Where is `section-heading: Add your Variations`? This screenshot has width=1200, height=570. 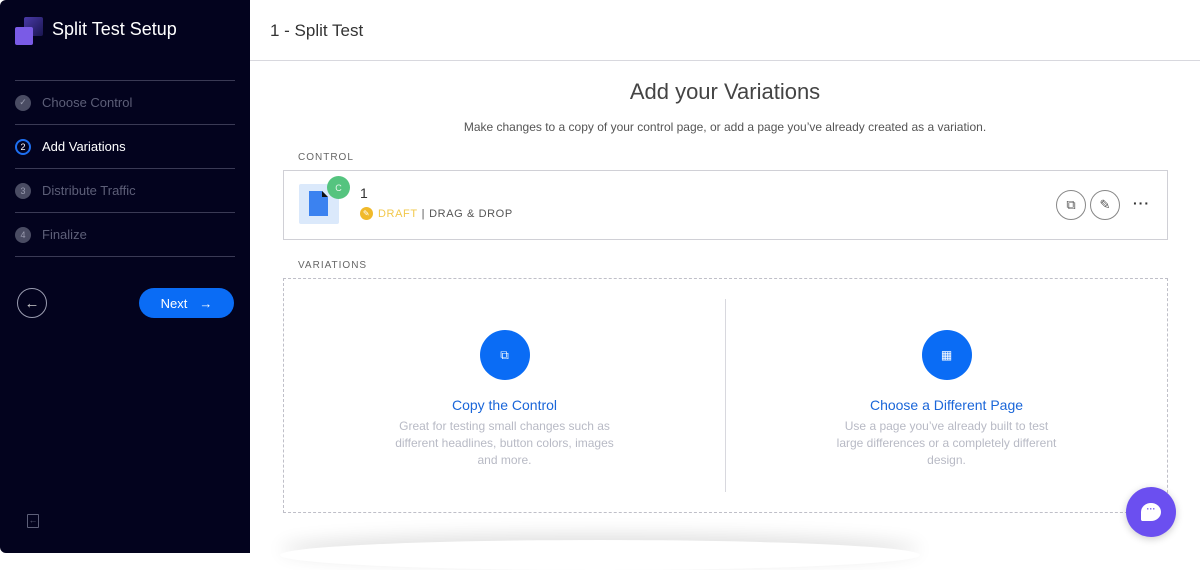
section-heading: Add your Variations is located at coordinates (725, 91).